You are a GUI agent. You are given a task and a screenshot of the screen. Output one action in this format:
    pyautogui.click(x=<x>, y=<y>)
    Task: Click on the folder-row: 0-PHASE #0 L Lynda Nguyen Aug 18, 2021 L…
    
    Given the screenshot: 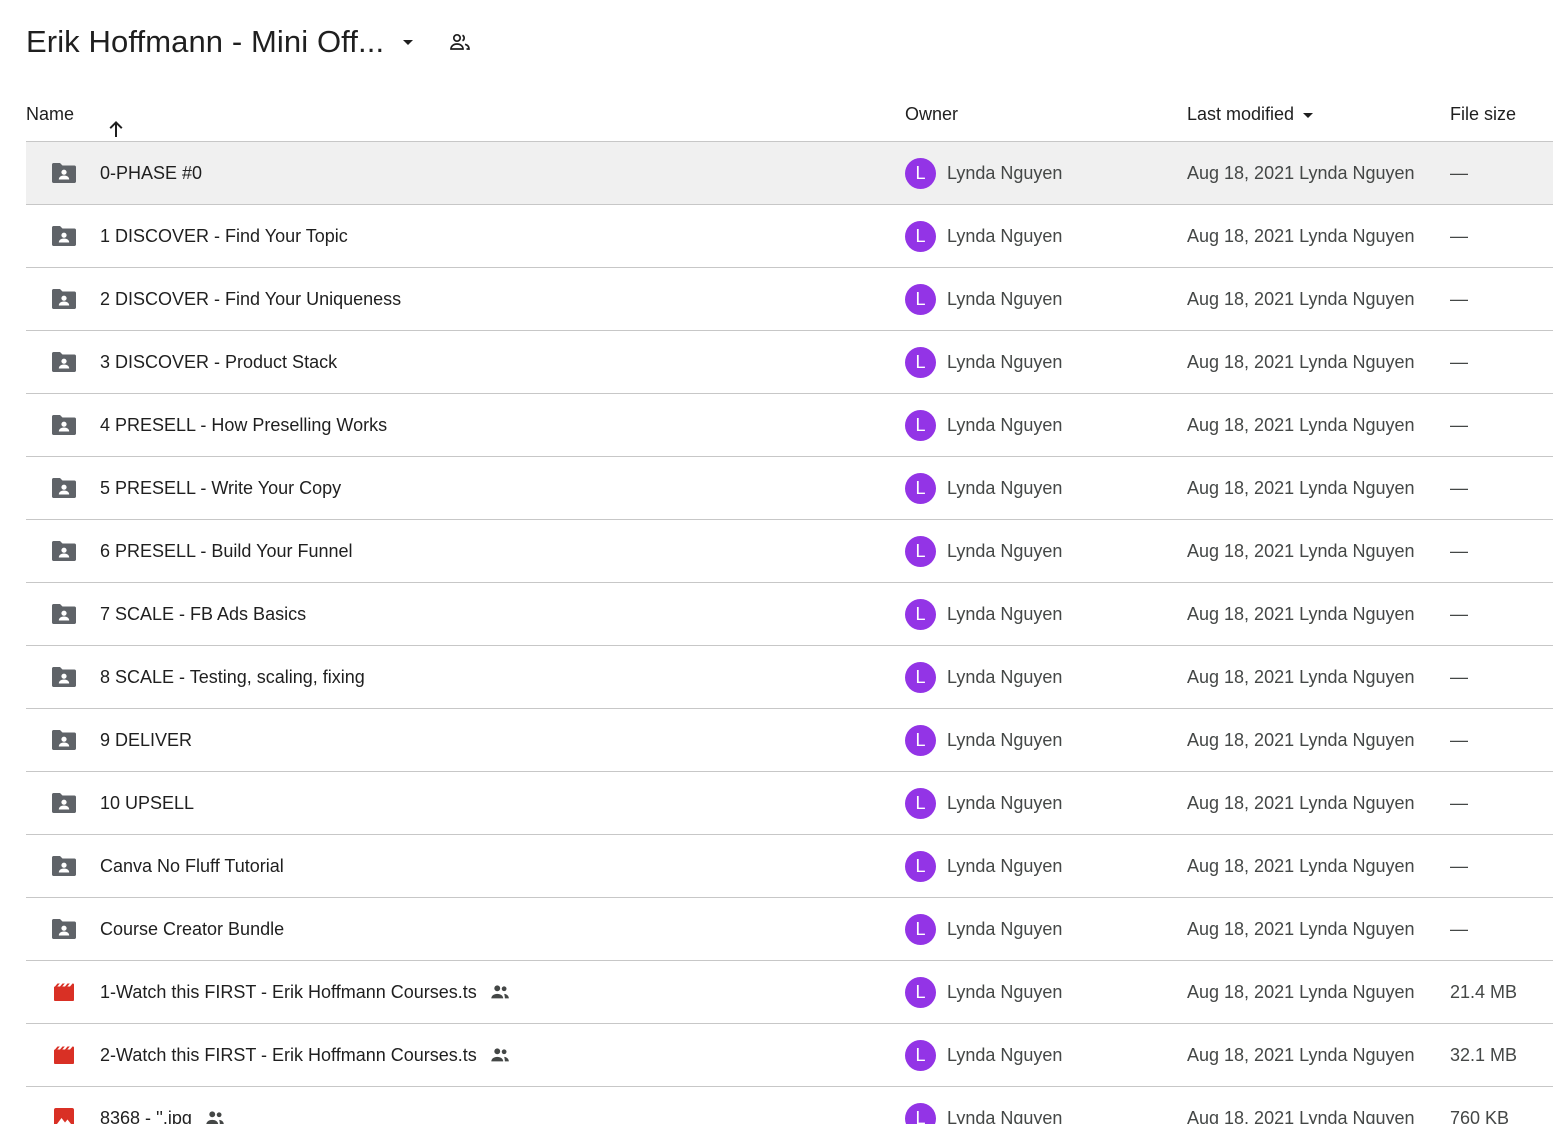 What is the action you would take?
    pyautogui.click(x=789, y=173)
    